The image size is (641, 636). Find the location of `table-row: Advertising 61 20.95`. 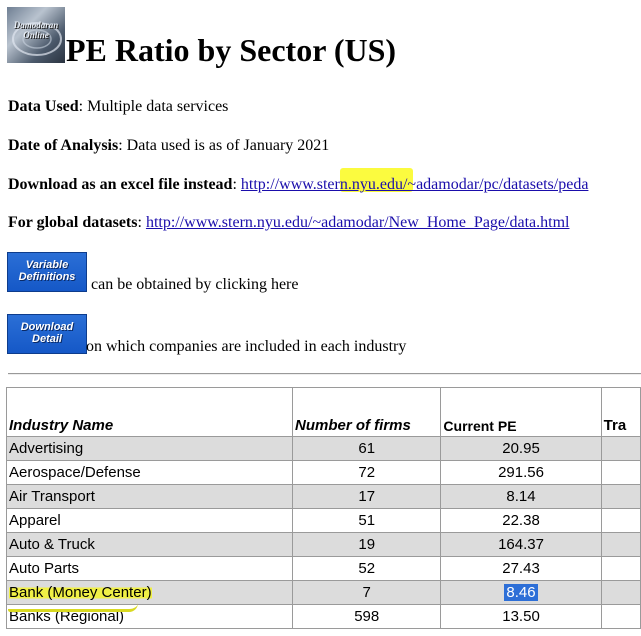

table-row: Advertising 61 20.95 is located at coordinates (323, 448).